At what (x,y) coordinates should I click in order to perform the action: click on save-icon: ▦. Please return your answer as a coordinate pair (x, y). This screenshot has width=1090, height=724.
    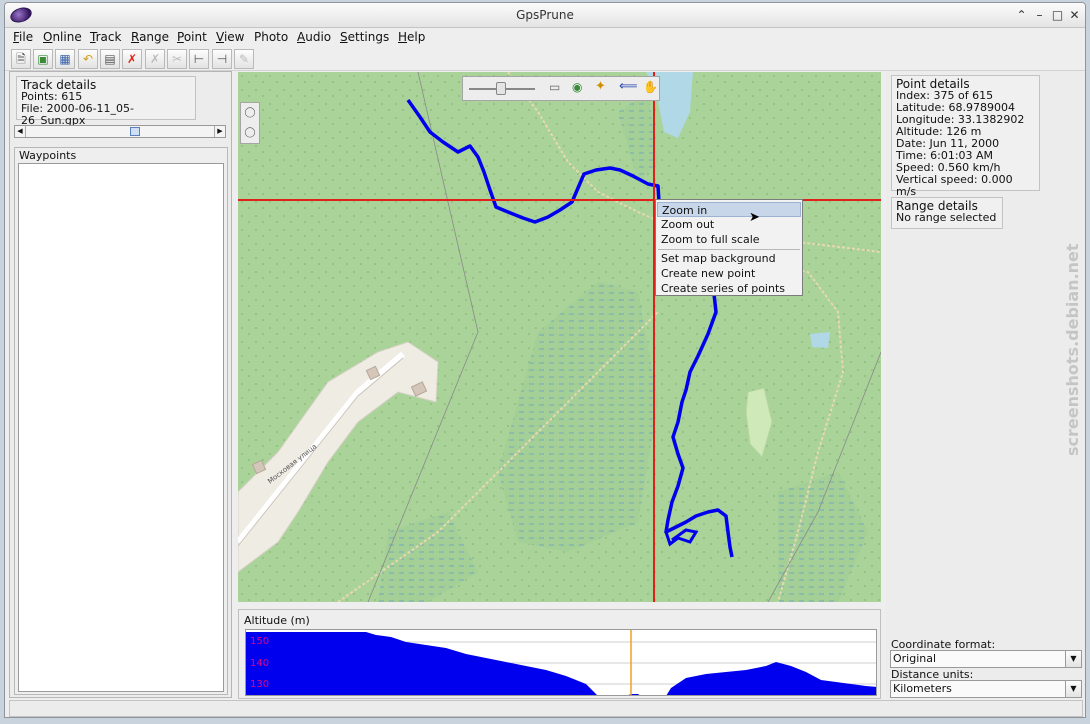
    Looking at the image, I should click on (65, 59).